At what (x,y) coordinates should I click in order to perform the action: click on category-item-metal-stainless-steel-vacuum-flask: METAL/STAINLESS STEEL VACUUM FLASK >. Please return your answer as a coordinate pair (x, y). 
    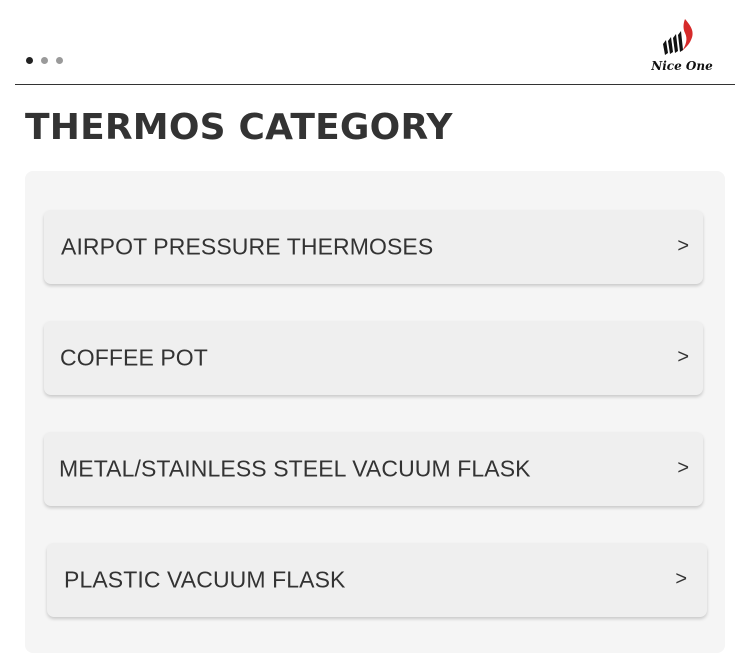
    Looking at the image, I should click on (373, 469).